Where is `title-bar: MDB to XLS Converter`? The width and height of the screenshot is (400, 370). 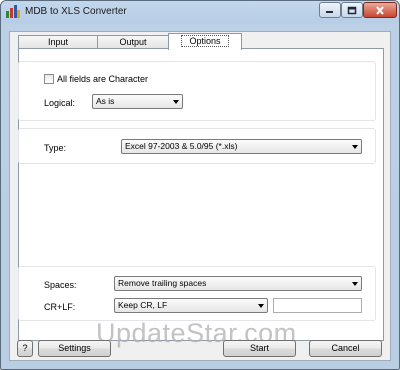 title-bar: MDB to XLS Converter is located at coordinates (200, 12).